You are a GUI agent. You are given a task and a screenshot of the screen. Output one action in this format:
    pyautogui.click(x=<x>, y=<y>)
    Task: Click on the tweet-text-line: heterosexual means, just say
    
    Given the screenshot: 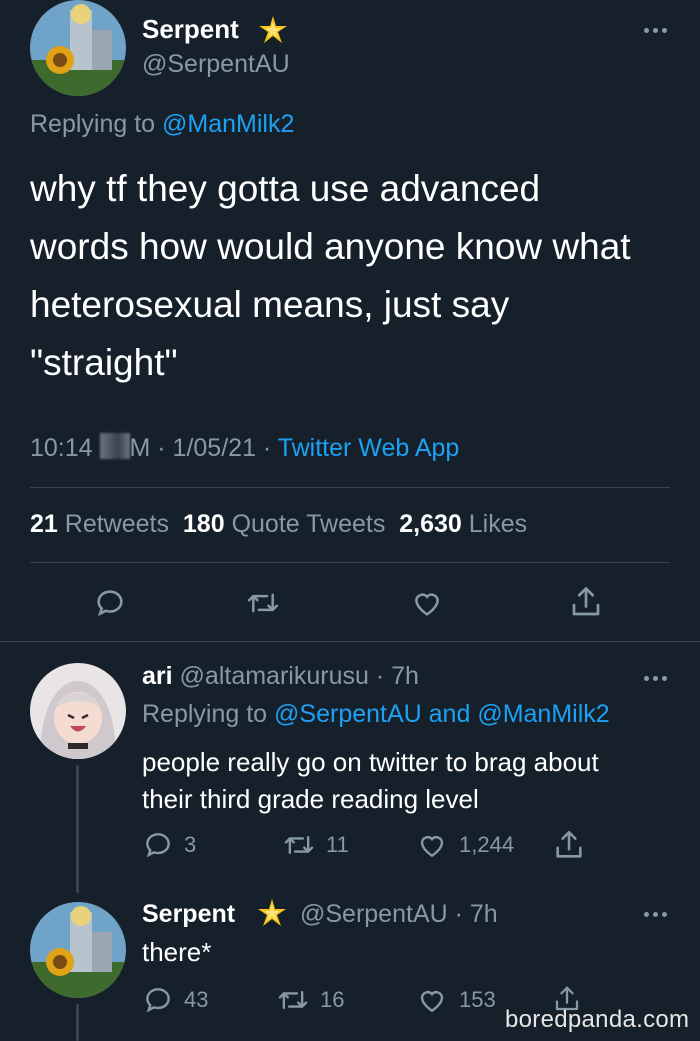 What is the action you would take?
    pyautogui.click(x=270, y=304)
    